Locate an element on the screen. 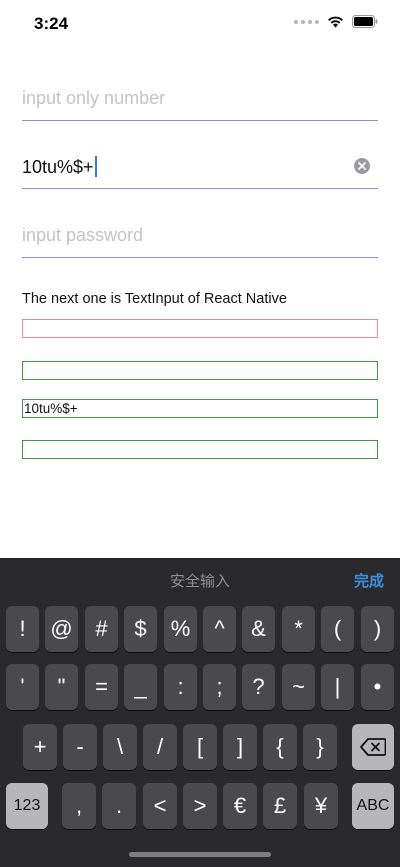 This screenshot has width=400, height=867. key: # is located at coordinates (101, 629).